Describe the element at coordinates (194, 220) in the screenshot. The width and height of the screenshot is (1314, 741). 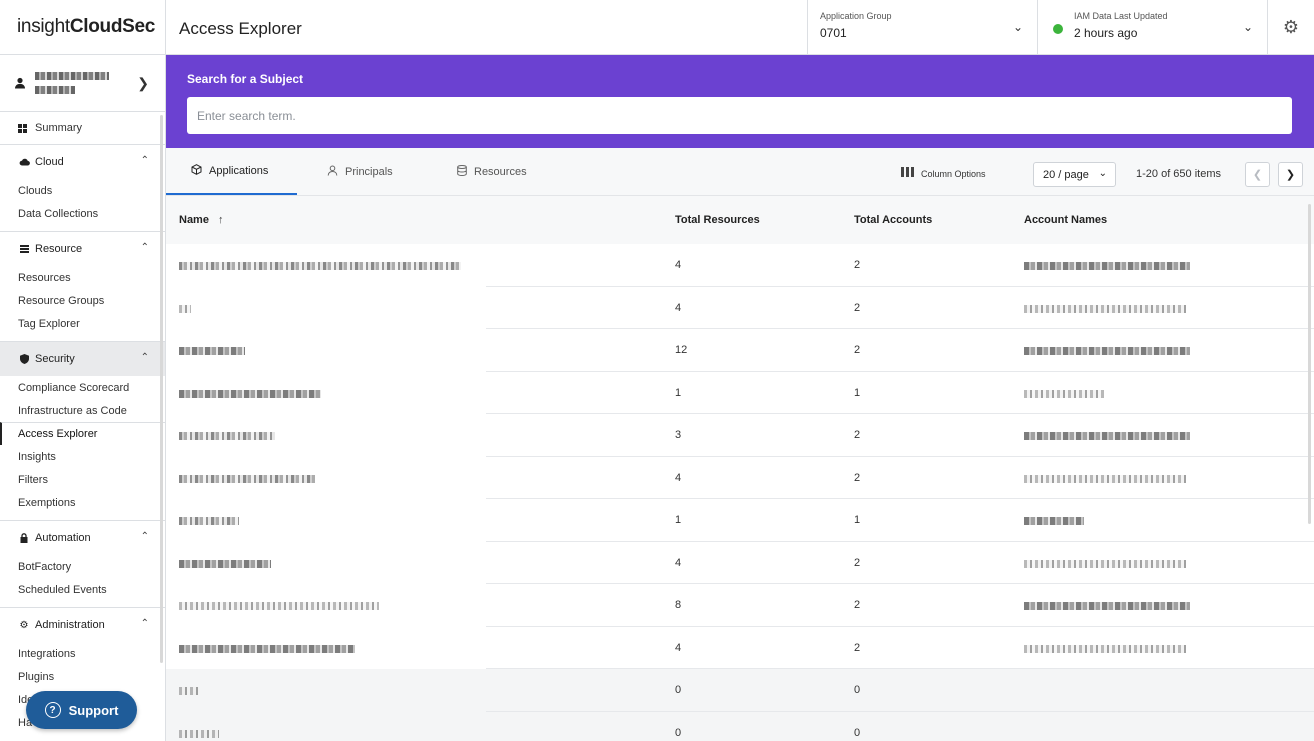
I see `column-header-label: Name` at that location.